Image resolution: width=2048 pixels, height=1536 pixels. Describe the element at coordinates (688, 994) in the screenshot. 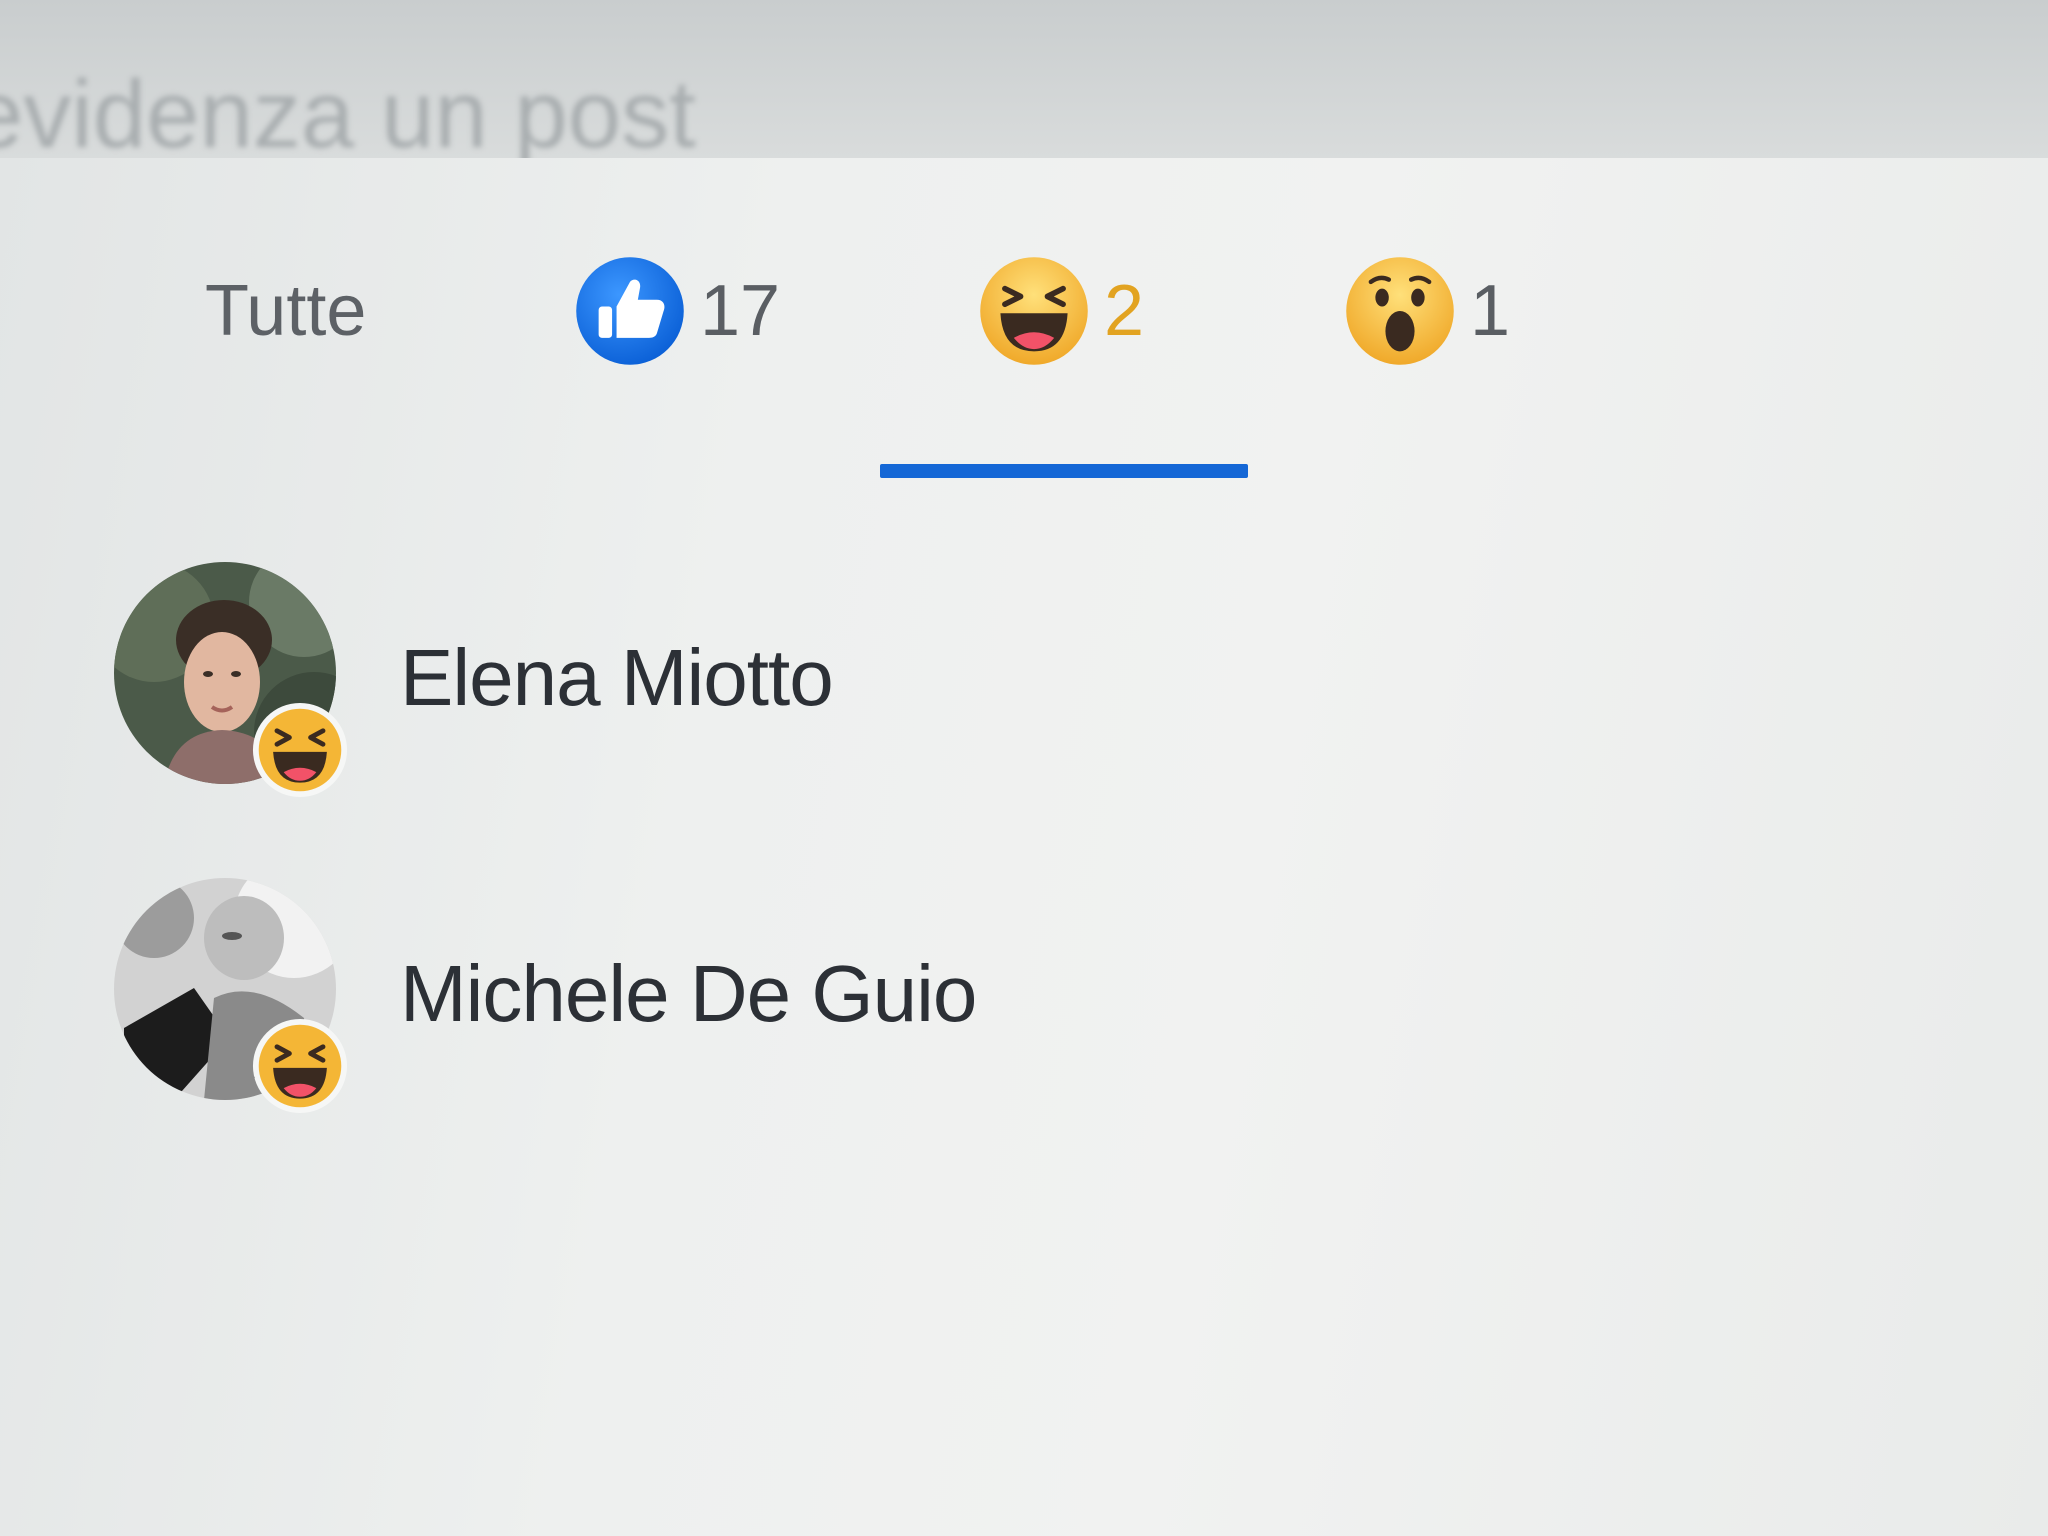

I see `person-name: Michele De Guio` at that location.